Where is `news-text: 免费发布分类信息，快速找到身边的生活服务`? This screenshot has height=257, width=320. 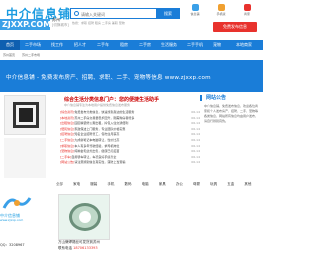
news-text: 免费发布分类信息，快速找到身边的生活服务 is located at coordinates (104, 112).